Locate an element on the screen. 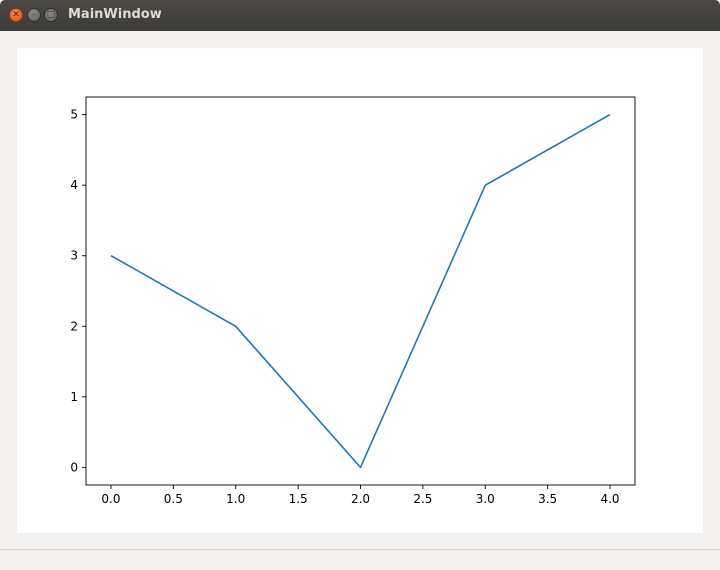  x-tick-label: 3.0 is located at coordinates (485, 499).